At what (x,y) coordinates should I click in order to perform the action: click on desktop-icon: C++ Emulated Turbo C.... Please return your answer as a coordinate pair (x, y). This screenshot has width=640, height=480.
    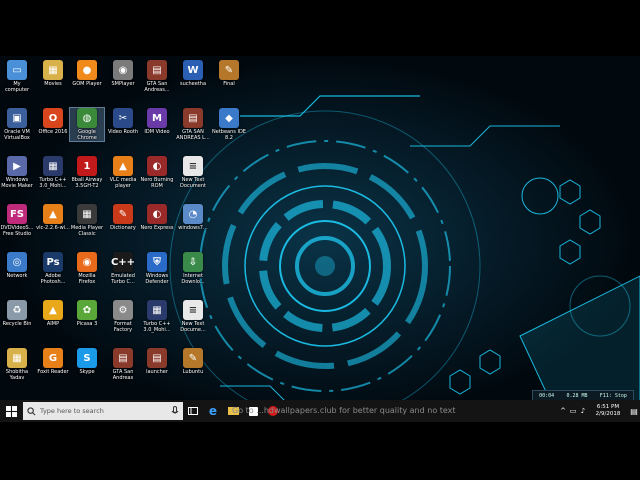
    Looking at the image, I should click on (123, 268).